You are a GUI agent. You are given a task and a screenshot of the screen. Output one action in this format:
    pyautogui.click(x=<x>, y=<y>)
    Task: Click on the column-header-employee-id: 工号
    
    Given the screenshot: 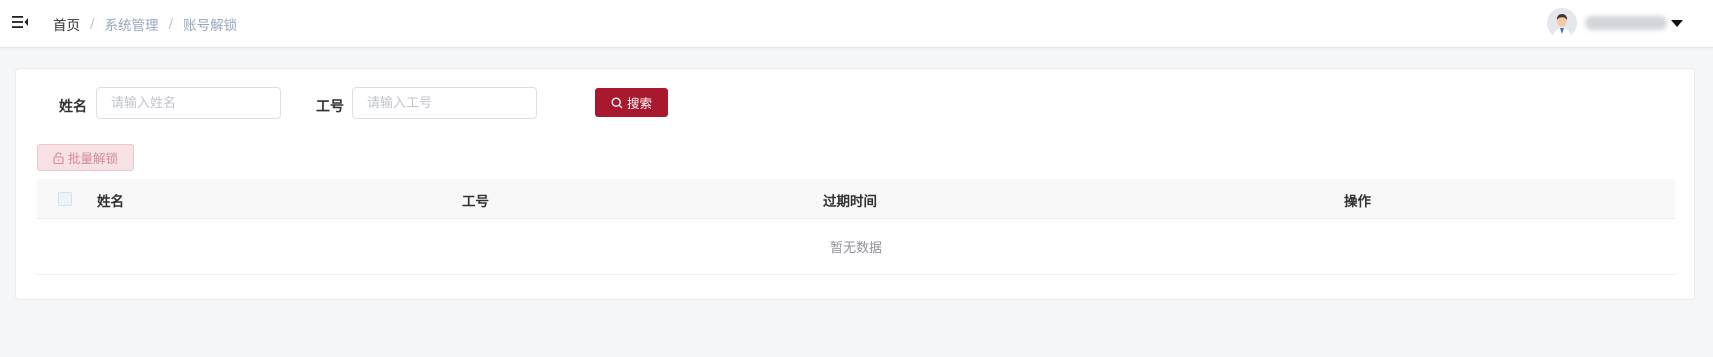 What is the action you would take?
    pyautogui.click(x=475, y=202)
    